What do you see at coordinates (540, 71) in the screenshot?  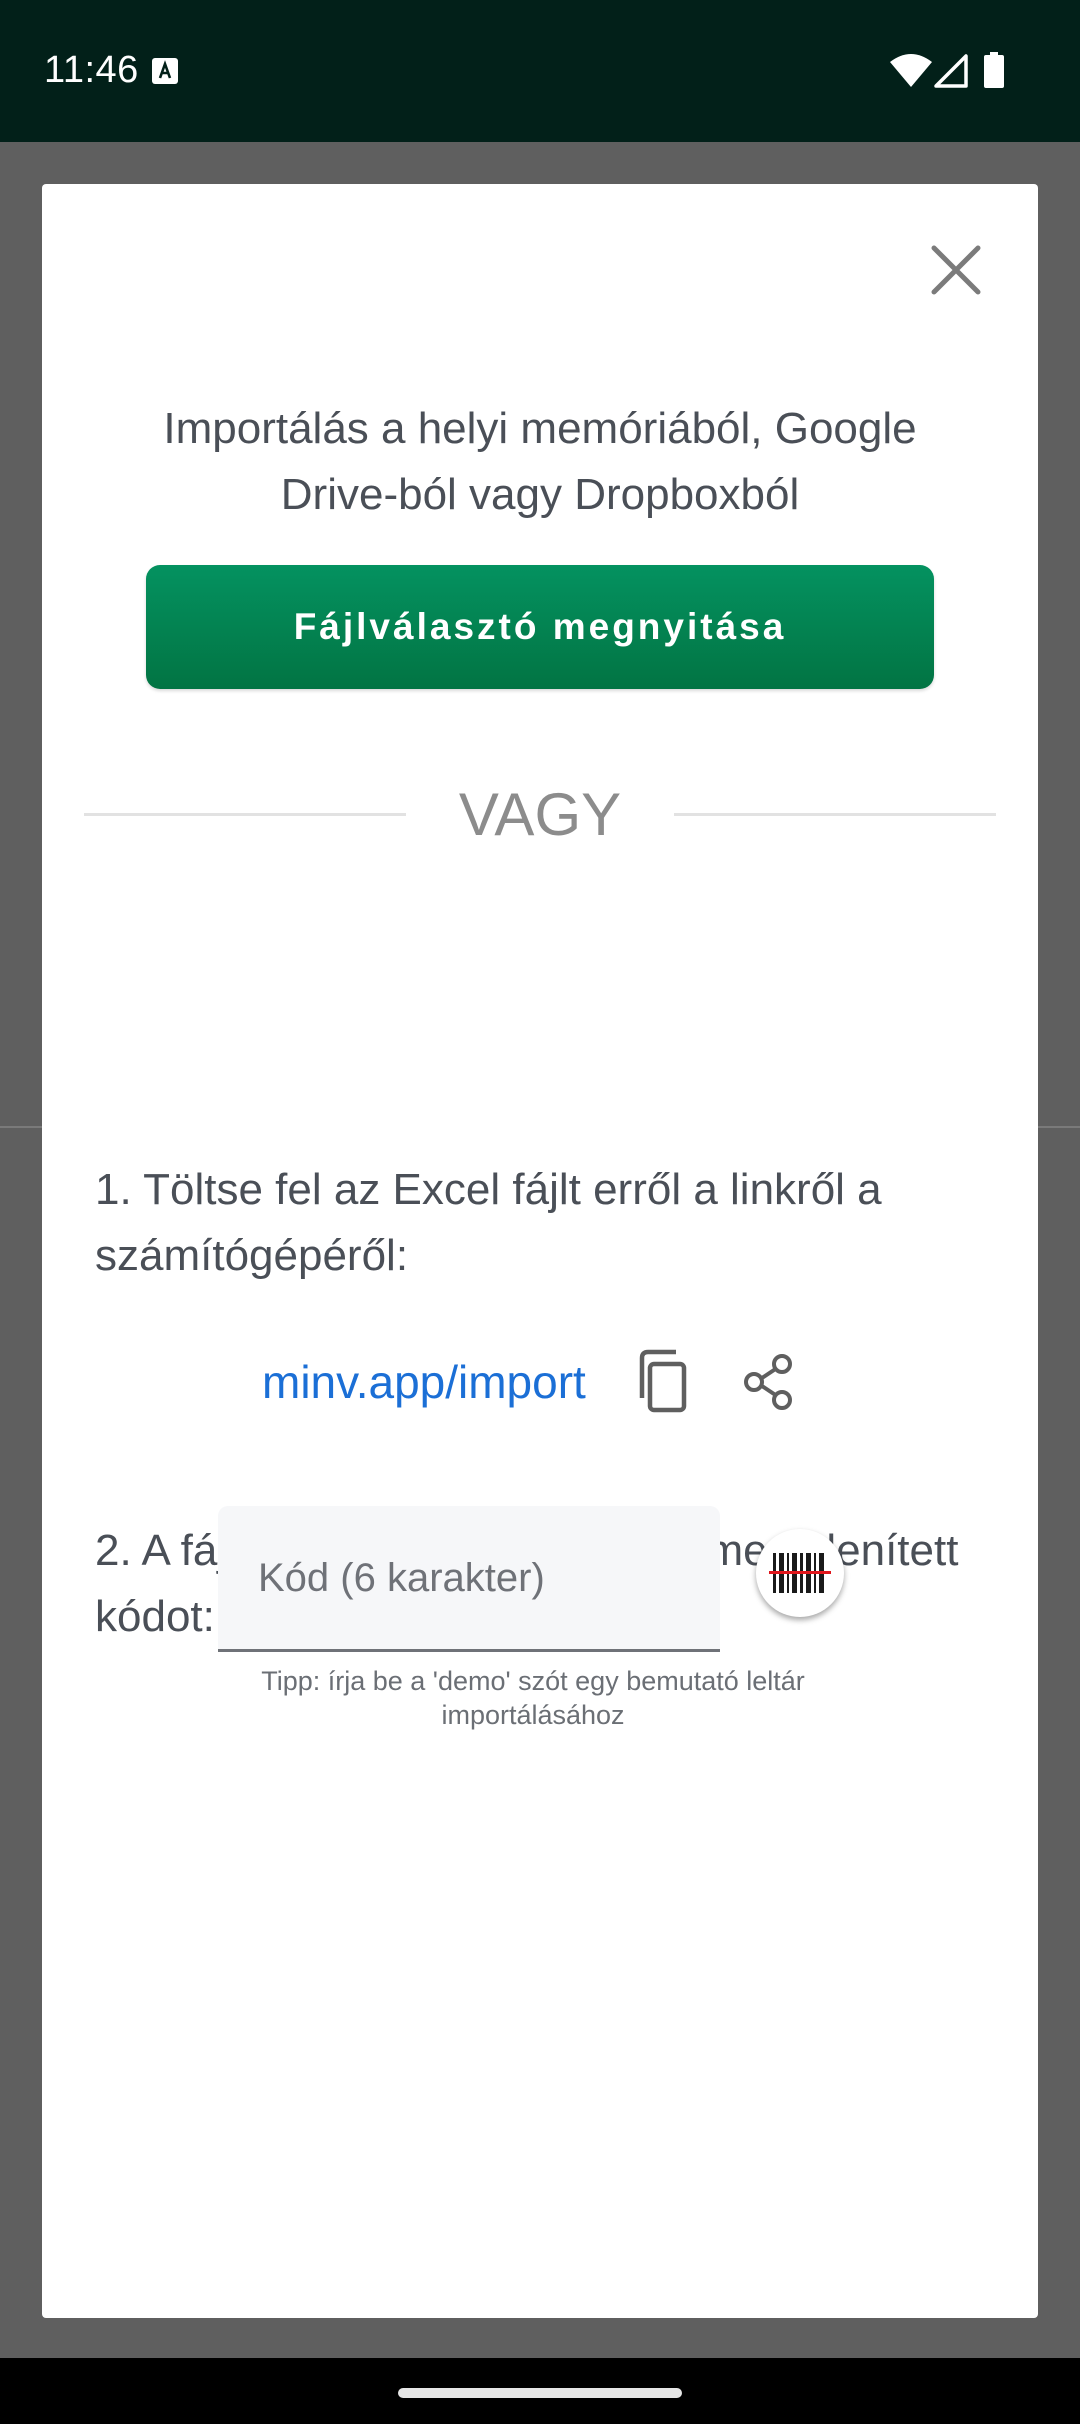 I see `status-bar: 11:46` at bounding box center [540, 71].